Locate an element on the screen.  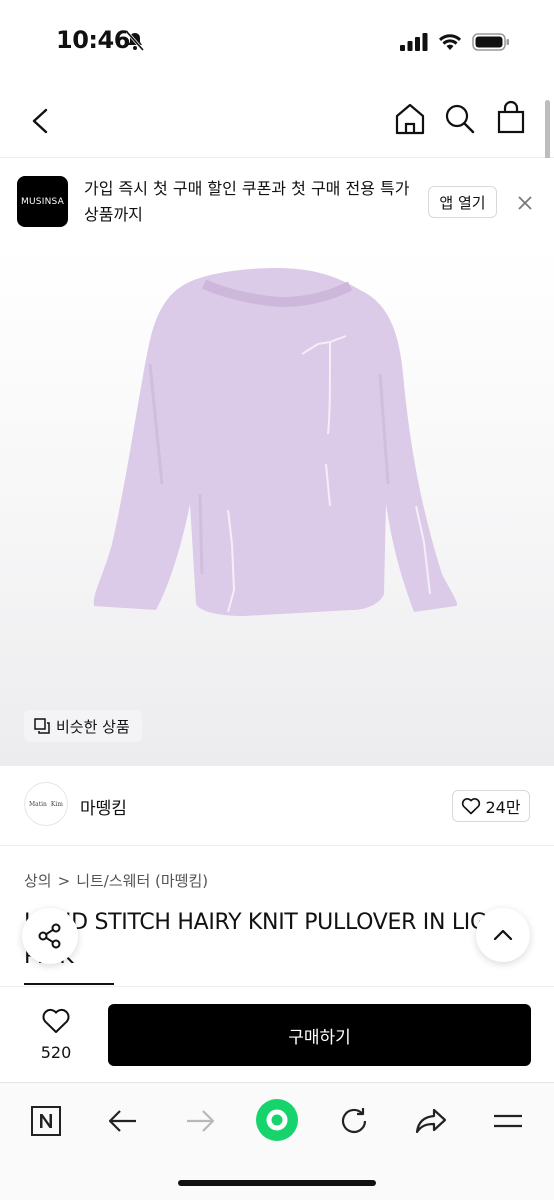
arrow-left-icon is located at coordinates (122, 1121).